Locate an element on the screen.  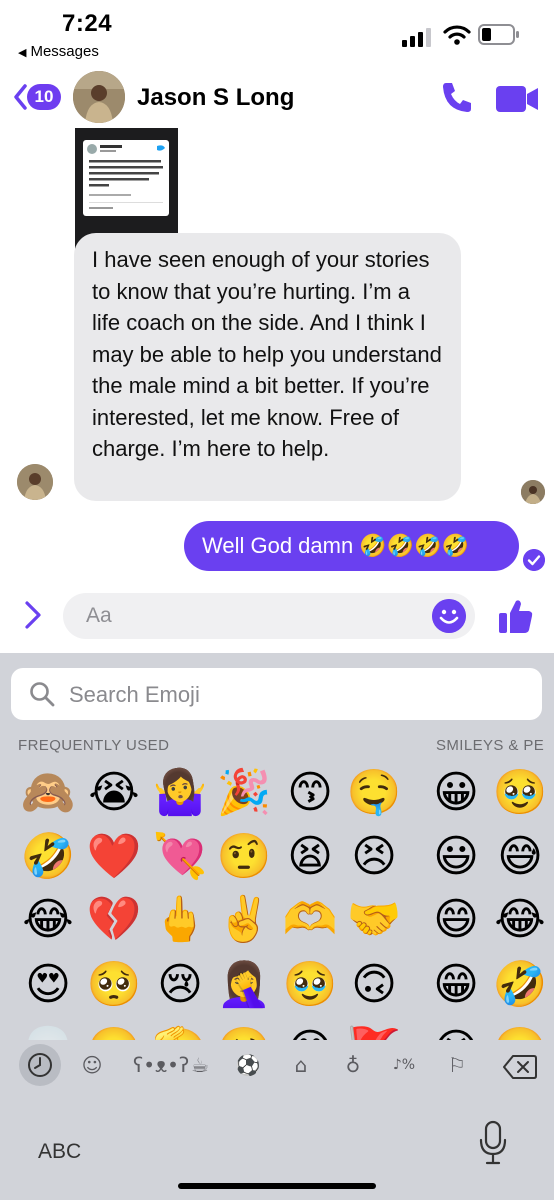
back-to-app-link: ◀ Messages is located at coordinates (58, 51).